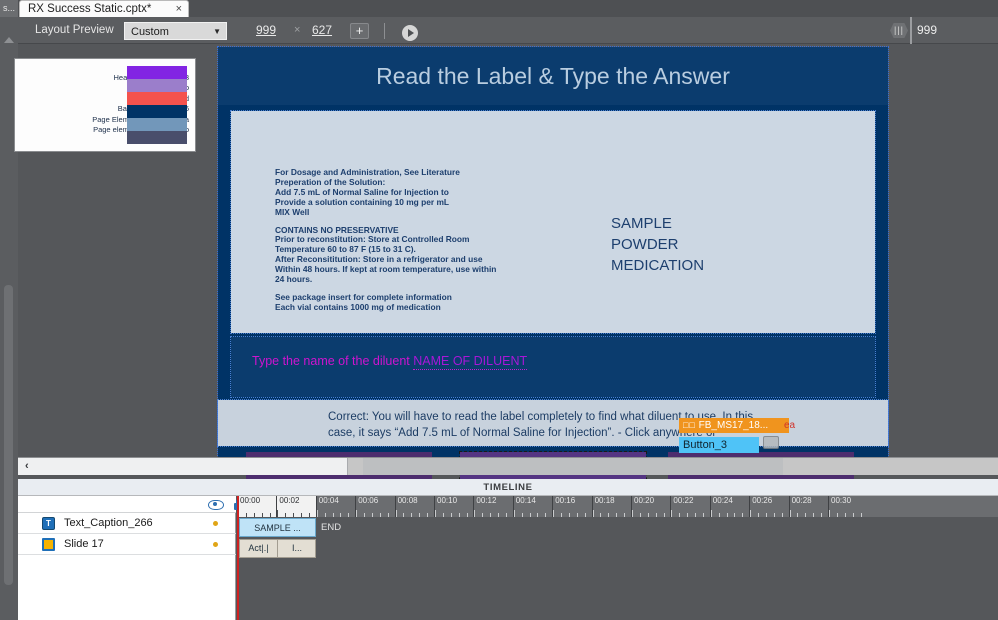 Image resolution: width=998 pixels, height=620 pixels. I want to click on timeline-title: TIMELINE, so click(508, 487).